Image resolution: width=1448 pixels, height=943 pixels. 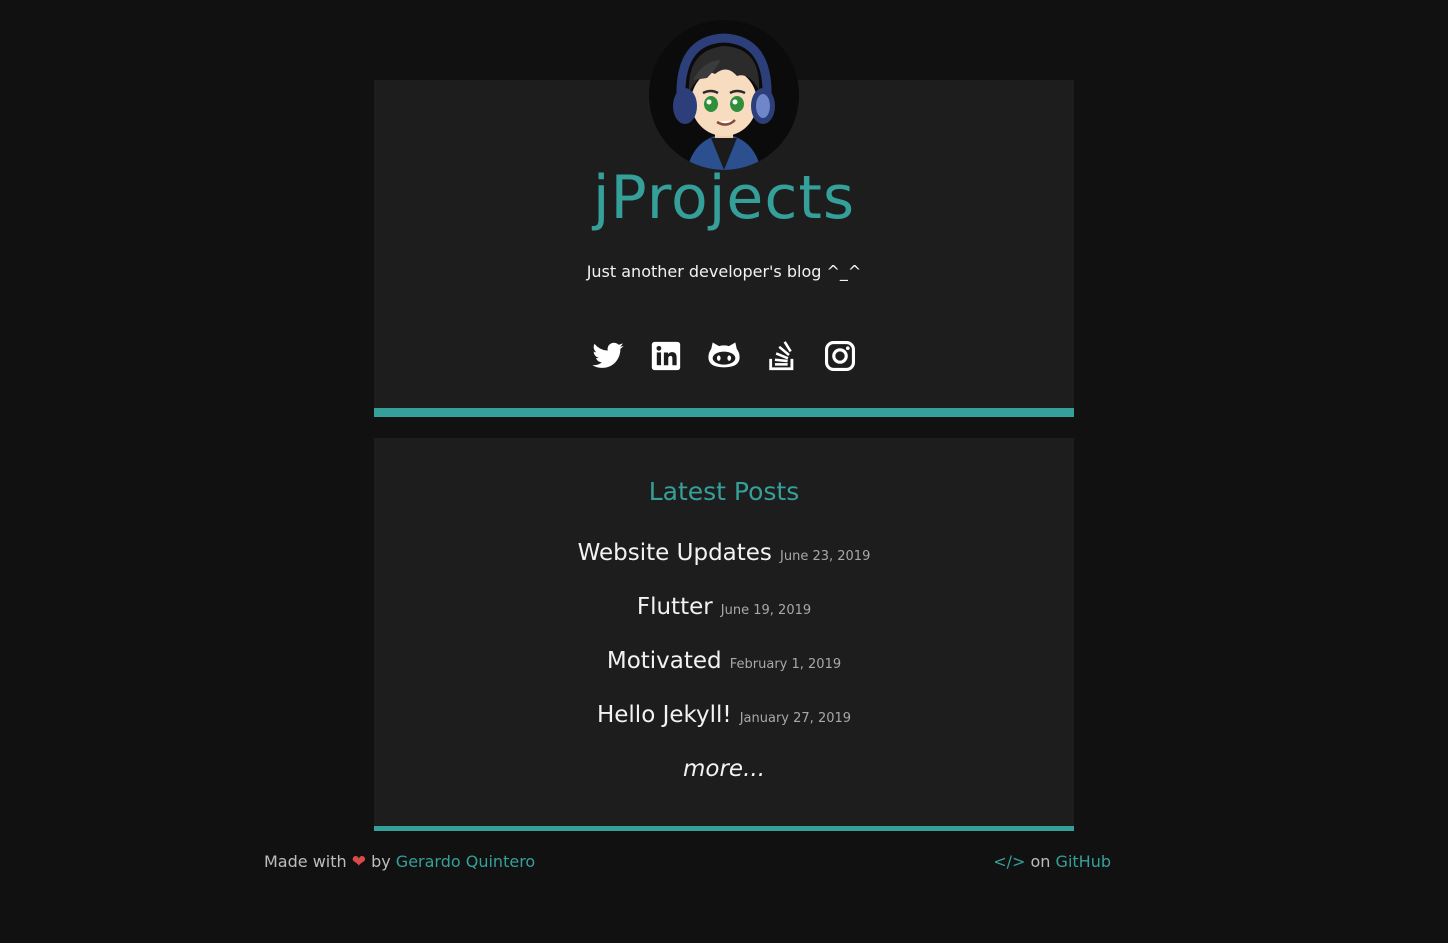 I want to click on code-icon: </>, so click(x=1009, y=861).